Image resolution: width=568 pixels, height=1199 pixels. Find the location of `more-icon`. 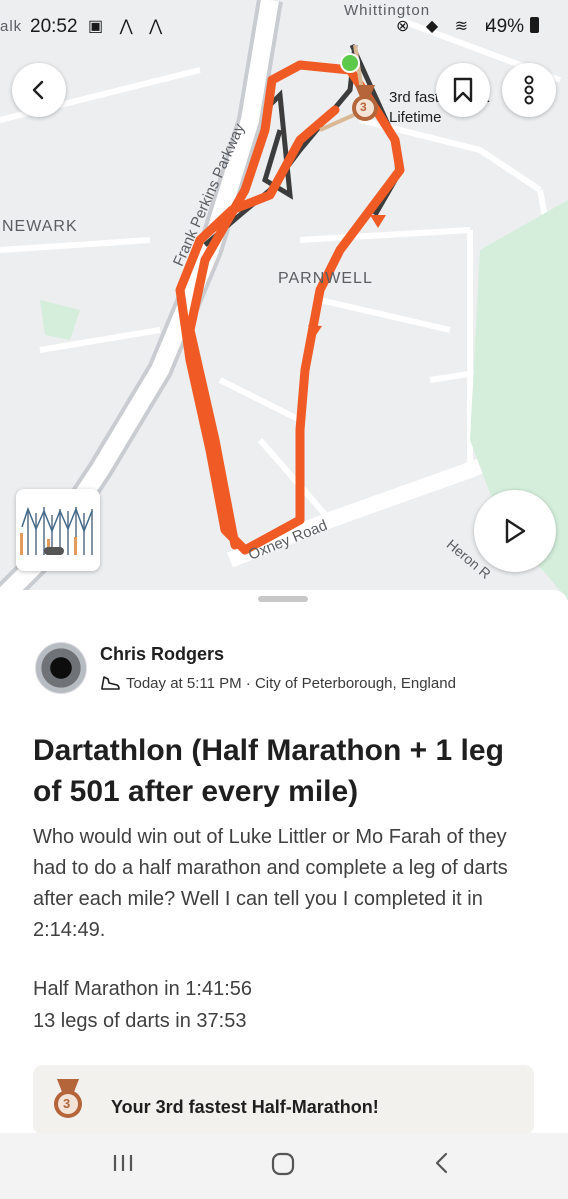

more-icon is located at coordinates (529, 90).